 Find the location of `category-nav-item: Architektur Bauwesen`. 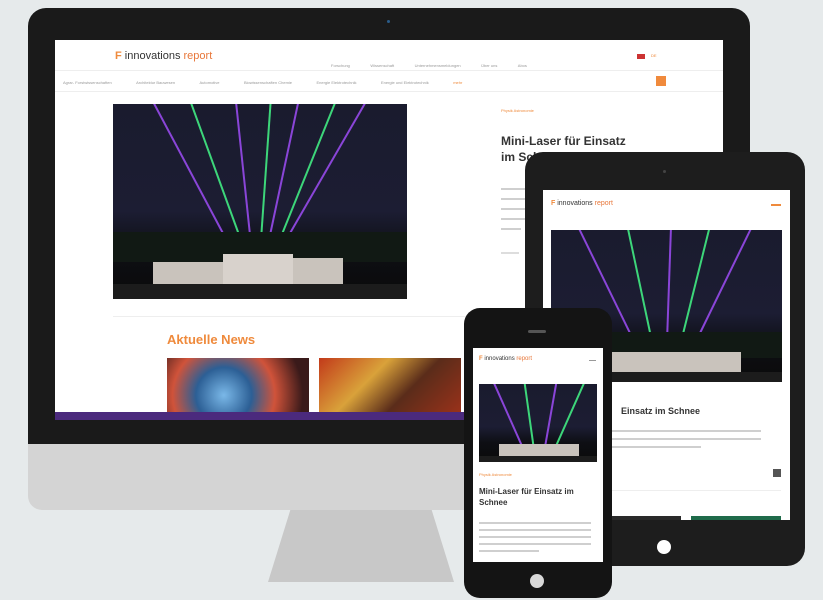

category-nav-item: Architektur Bauwesen is located at coordinates (155, 82).